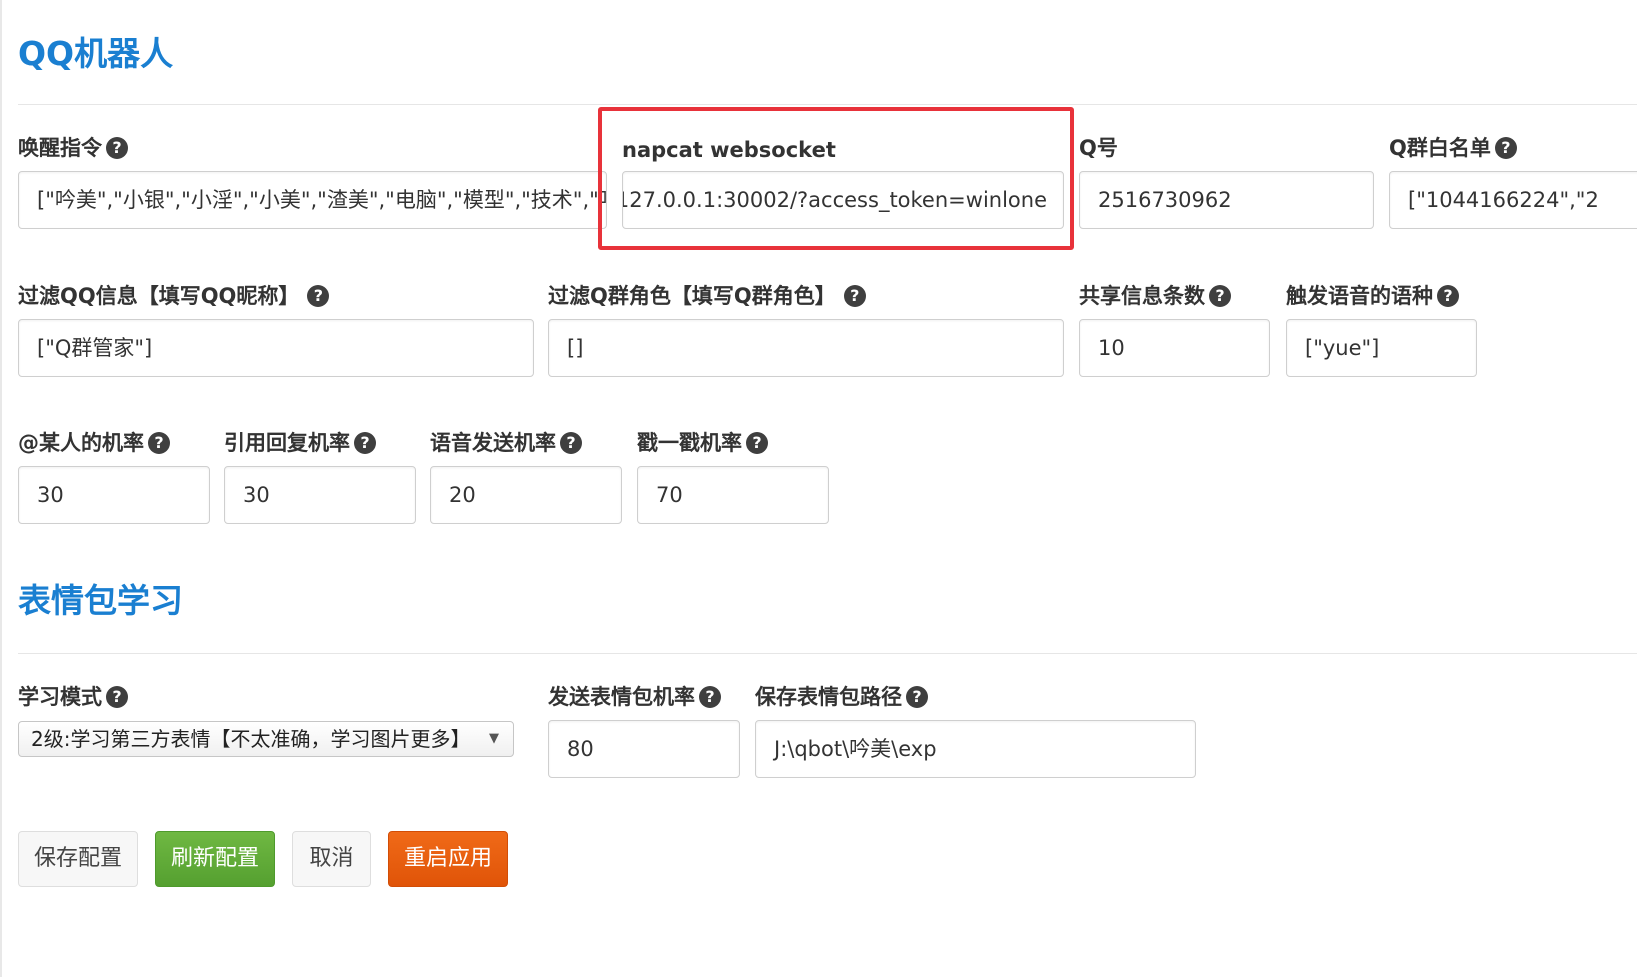  What do you see at coordinates (60, 697) in the screenshot?
I see `learn-mode-label-text: 学习模式` at bounding box center [60, 697].